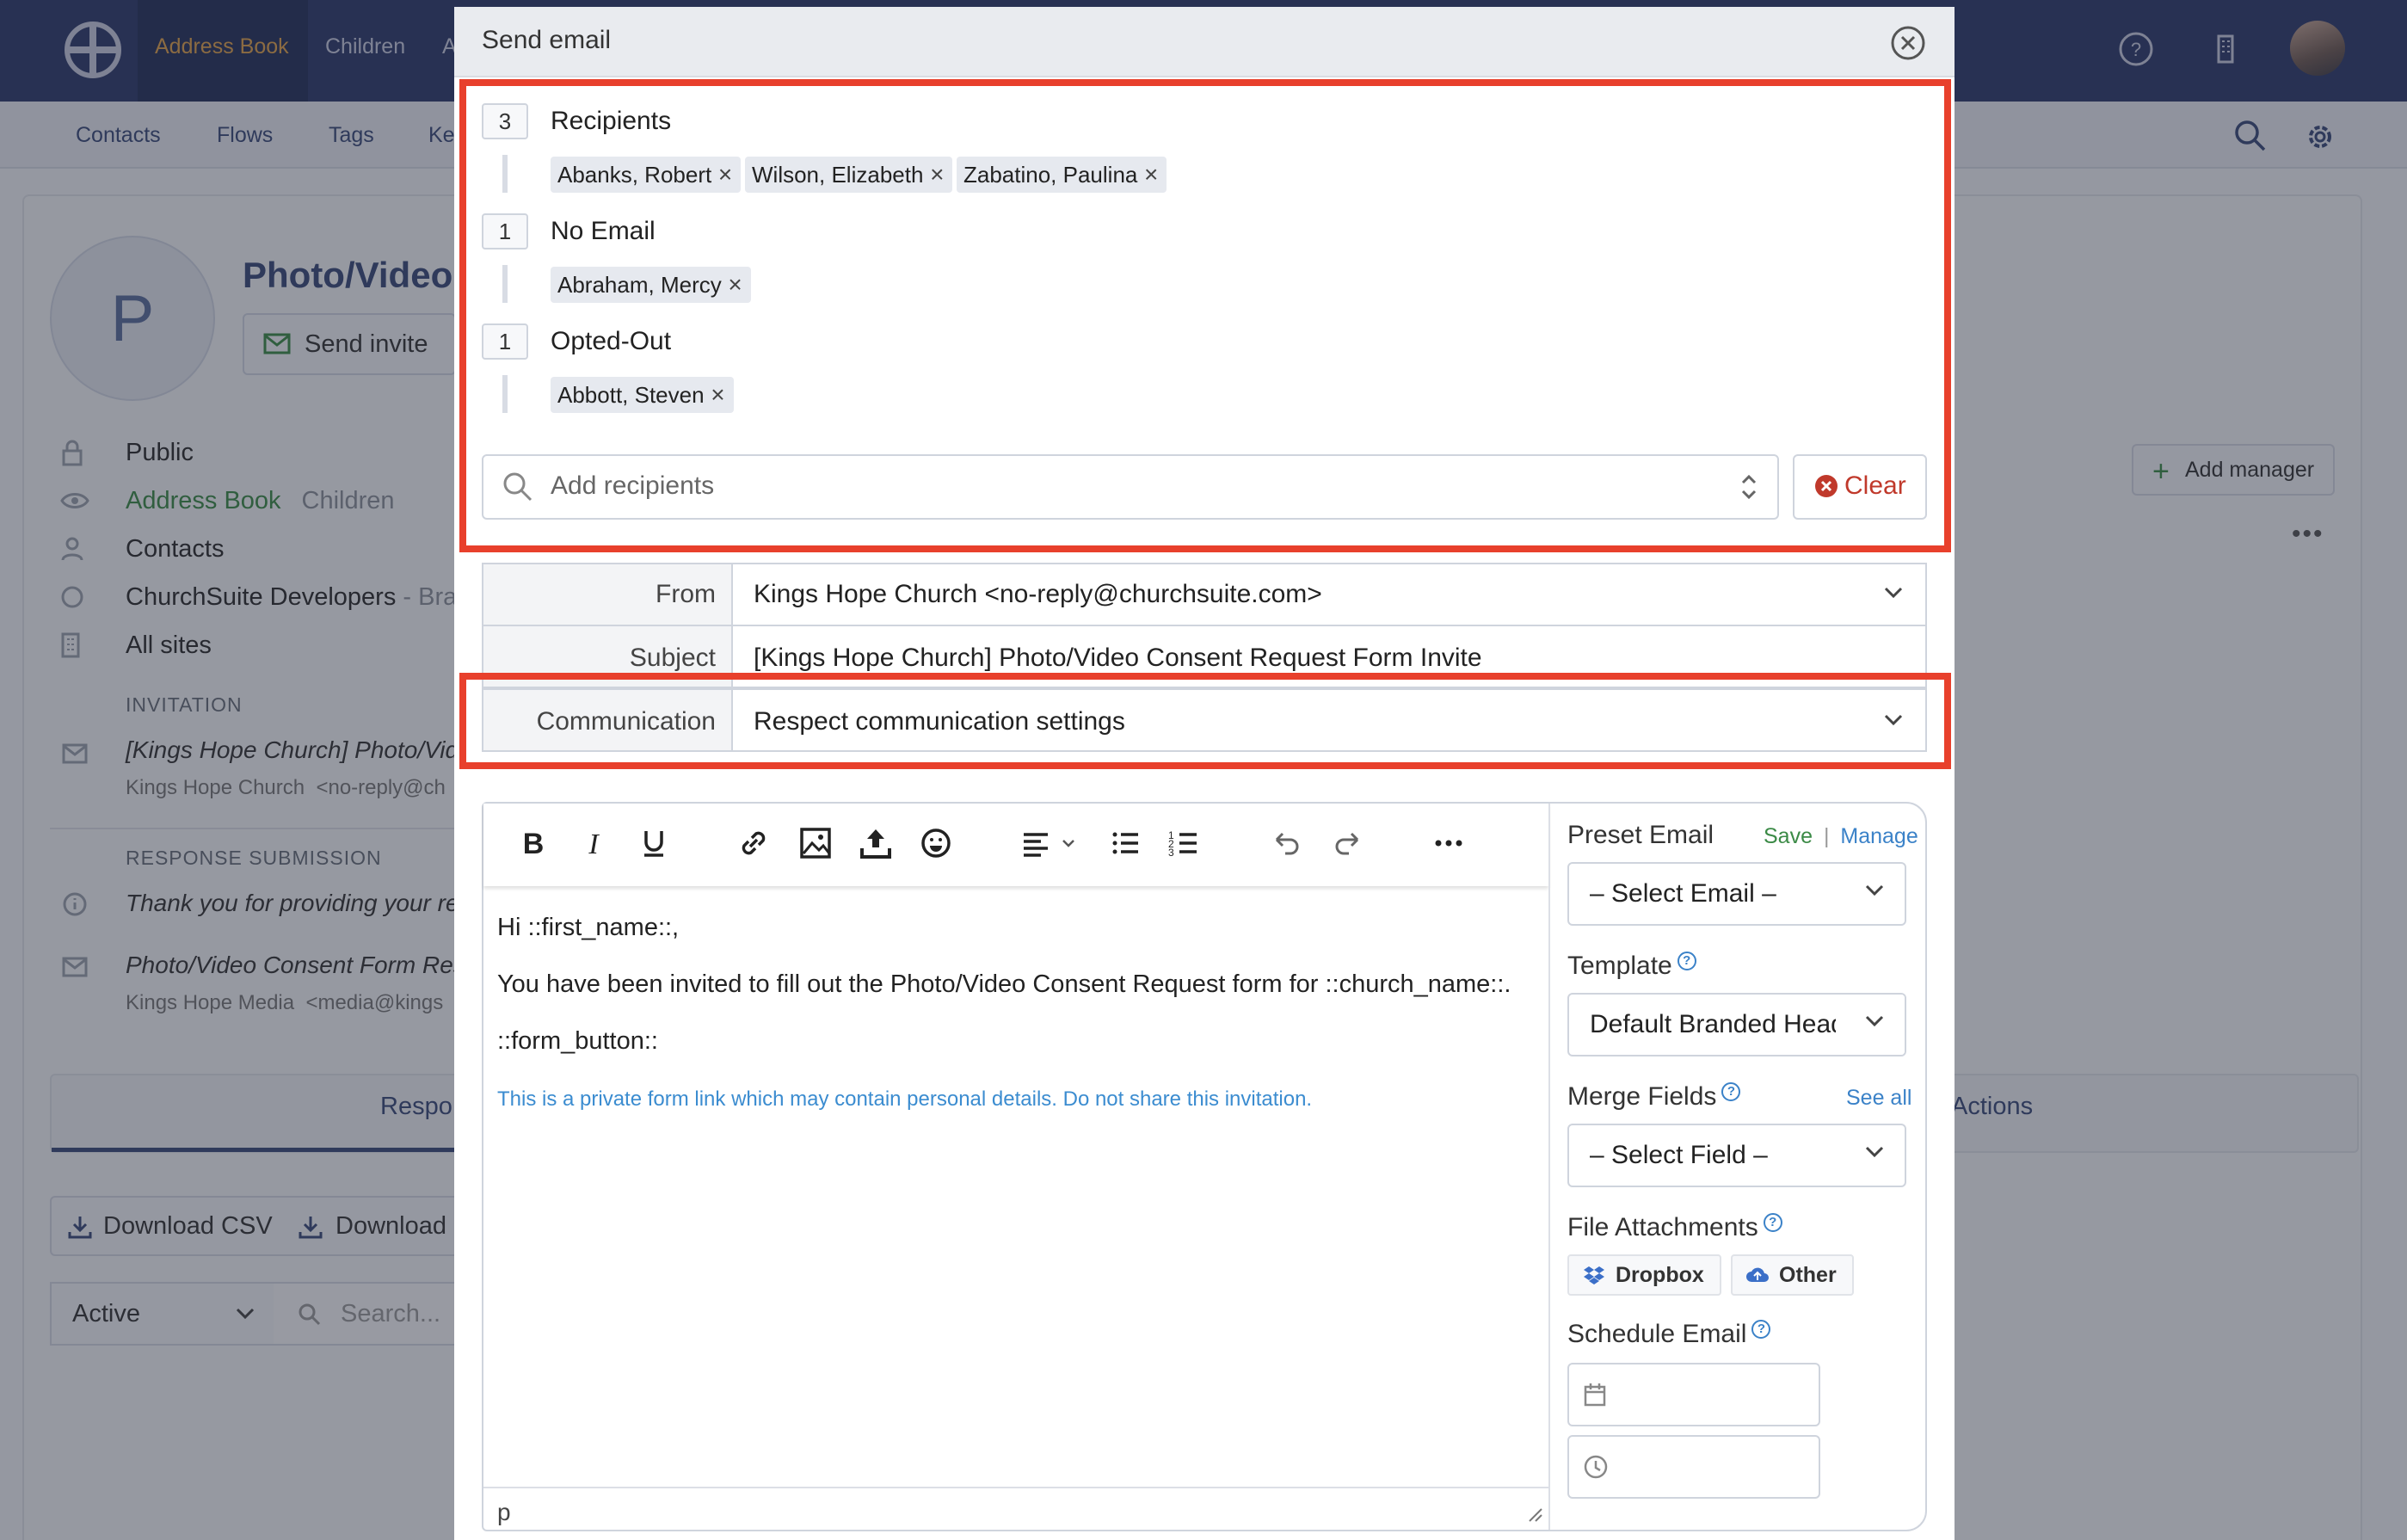  I want to click on schedule-date-input, so click(1693, 1395).